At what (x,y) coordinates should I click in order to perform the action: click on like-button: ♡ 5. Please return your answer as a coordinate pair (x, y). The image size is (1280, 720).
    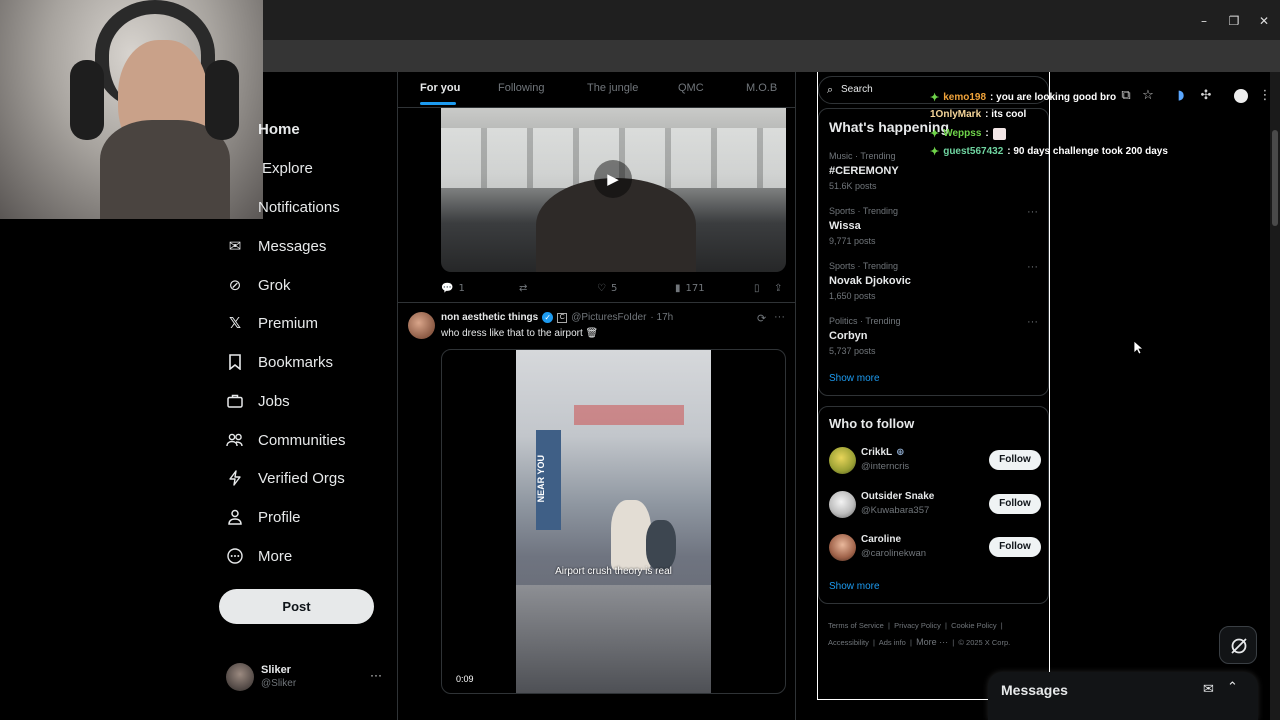
    Looking at the image, I should click on (607, 288).